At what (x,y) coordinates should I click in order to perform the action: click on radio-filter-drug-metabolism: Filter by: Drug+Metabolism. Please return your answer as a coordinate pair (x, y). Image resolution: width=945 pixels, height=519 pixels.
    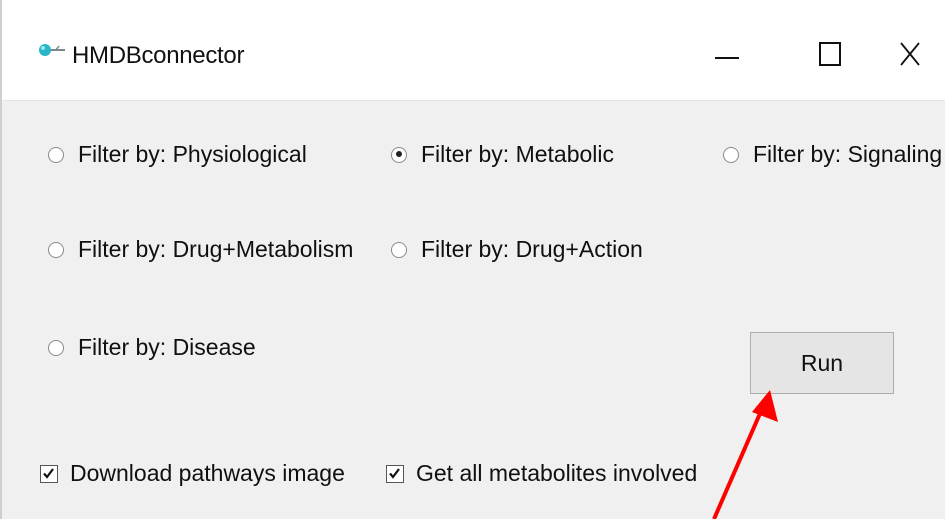
    Looking at the image, I should click on (200, 249).